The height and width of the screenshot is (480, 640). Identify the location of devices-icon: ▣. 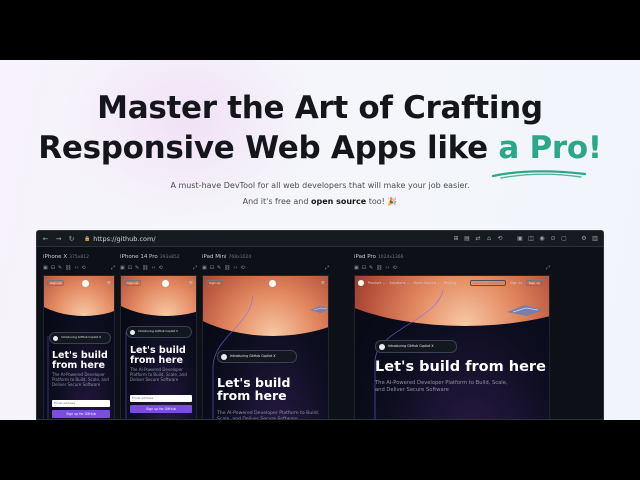
(520, 239).